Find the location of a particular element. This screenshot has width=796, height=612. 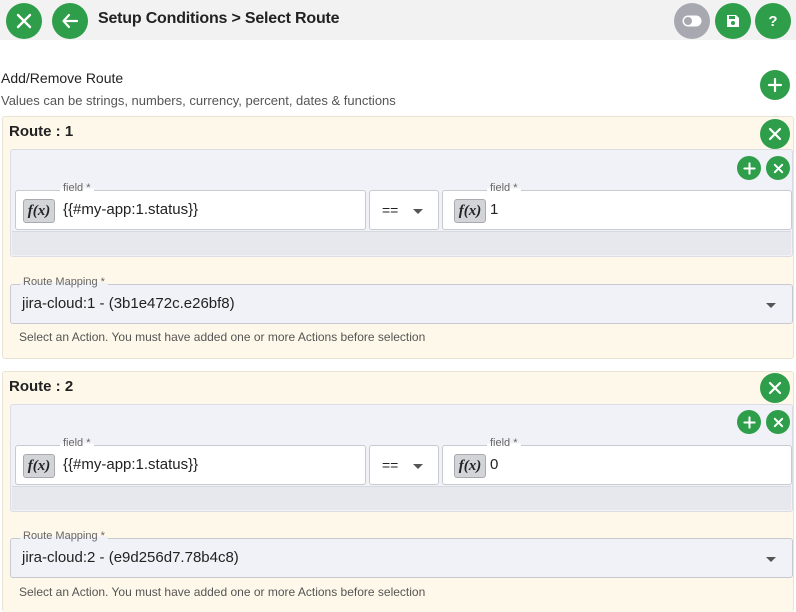

save-button is located at coordinates (733, 21).